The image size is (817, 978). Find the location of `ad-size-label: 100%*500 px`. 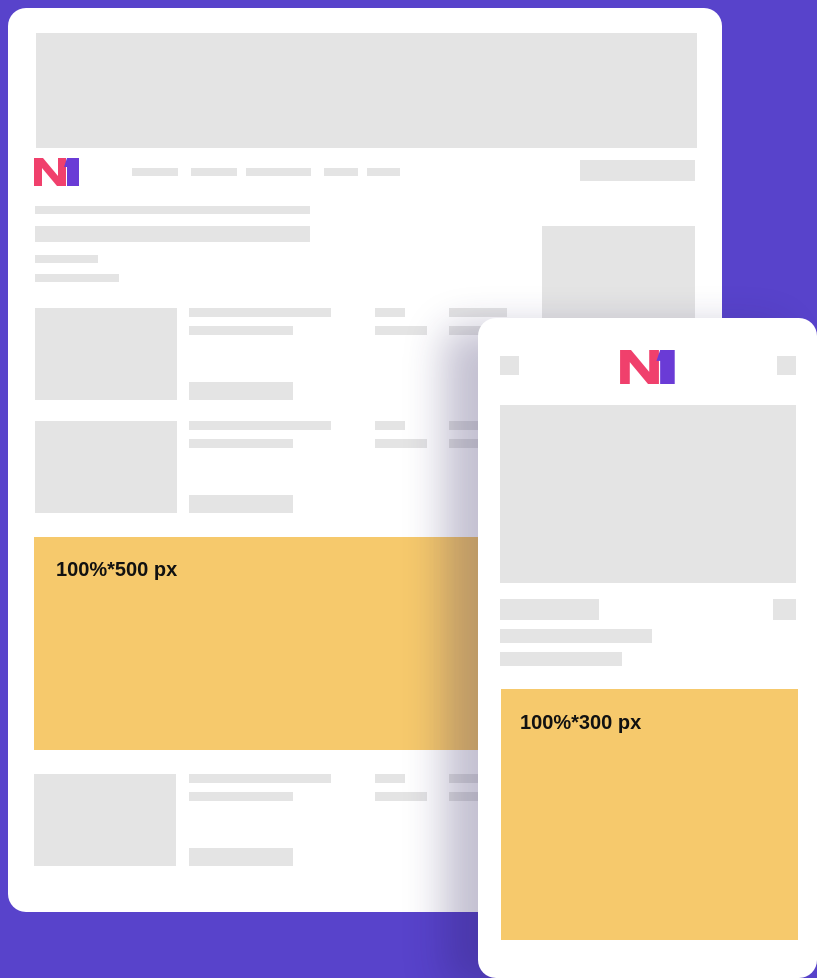

ad-size-label: 100%*500 px is located at coordinates (117, 570).